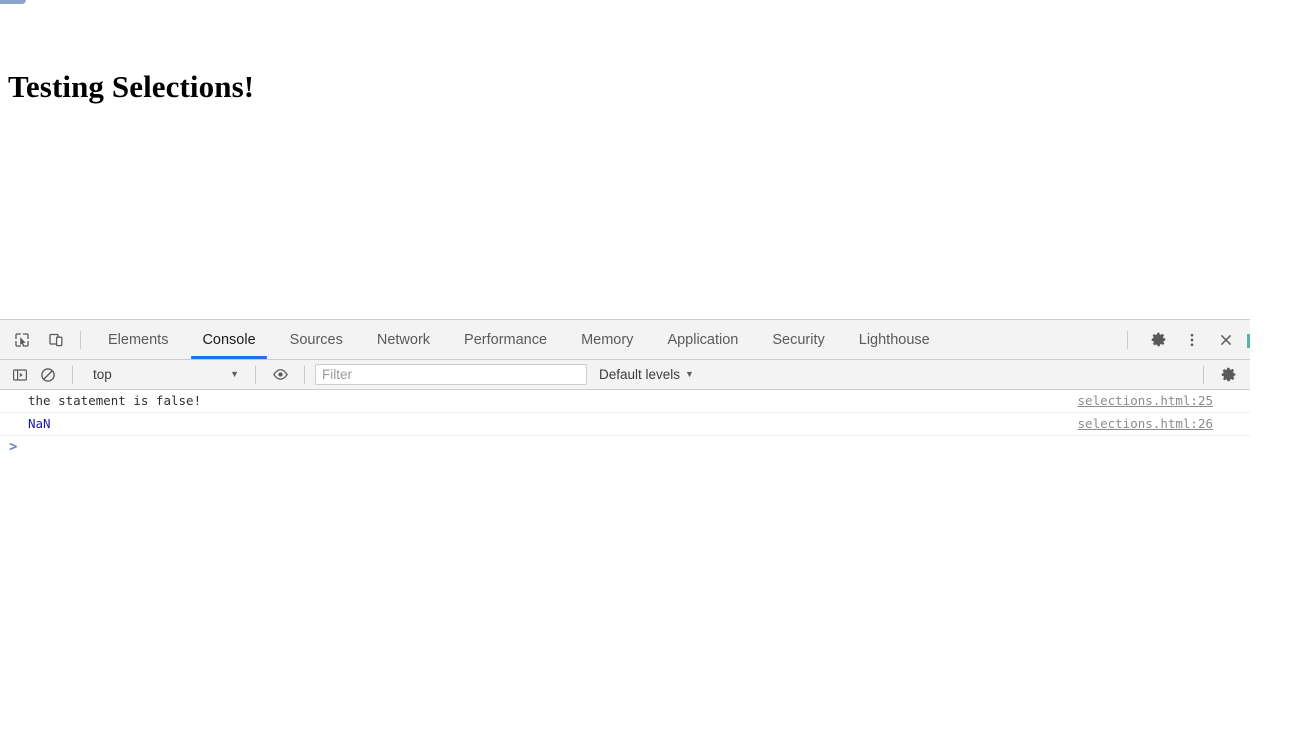 The height and width of the screenshot is (755, 1292). I want to click on tab-label: Lighthouse, so click(894, 339).